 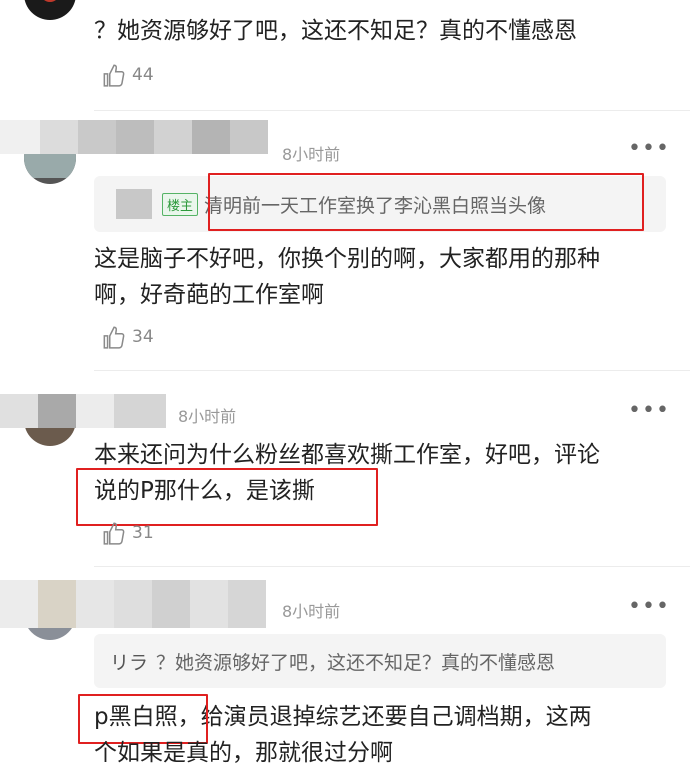 I want to click on like-count: 34, so click(x=143, y=337).